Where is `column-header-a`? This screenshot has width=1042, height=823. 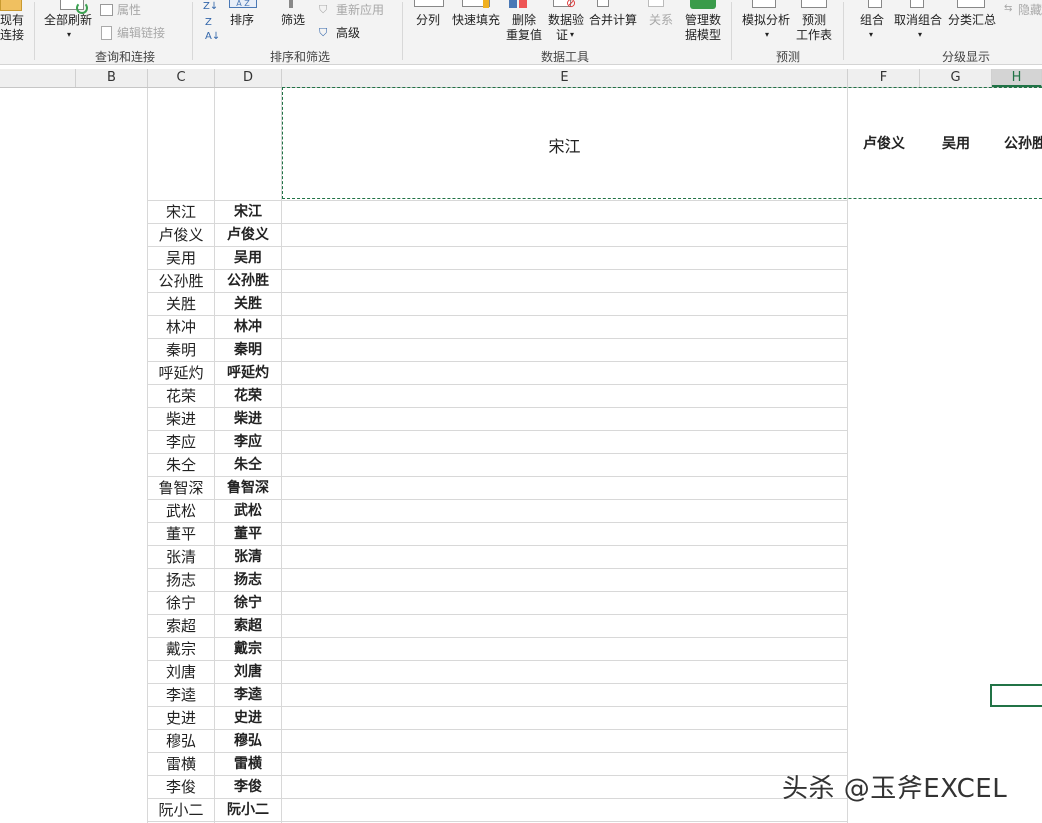 column-header-a is located at coordinates (38, 78).